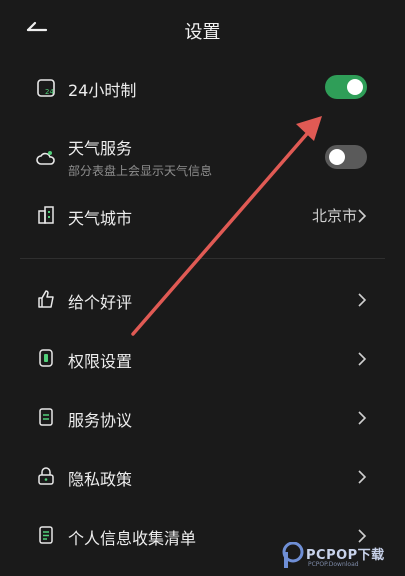 This screenshot has width=405, height=576. I want to click on watermark-logo: PCPOP下载 PCPOP.Download, so click(343, 557).